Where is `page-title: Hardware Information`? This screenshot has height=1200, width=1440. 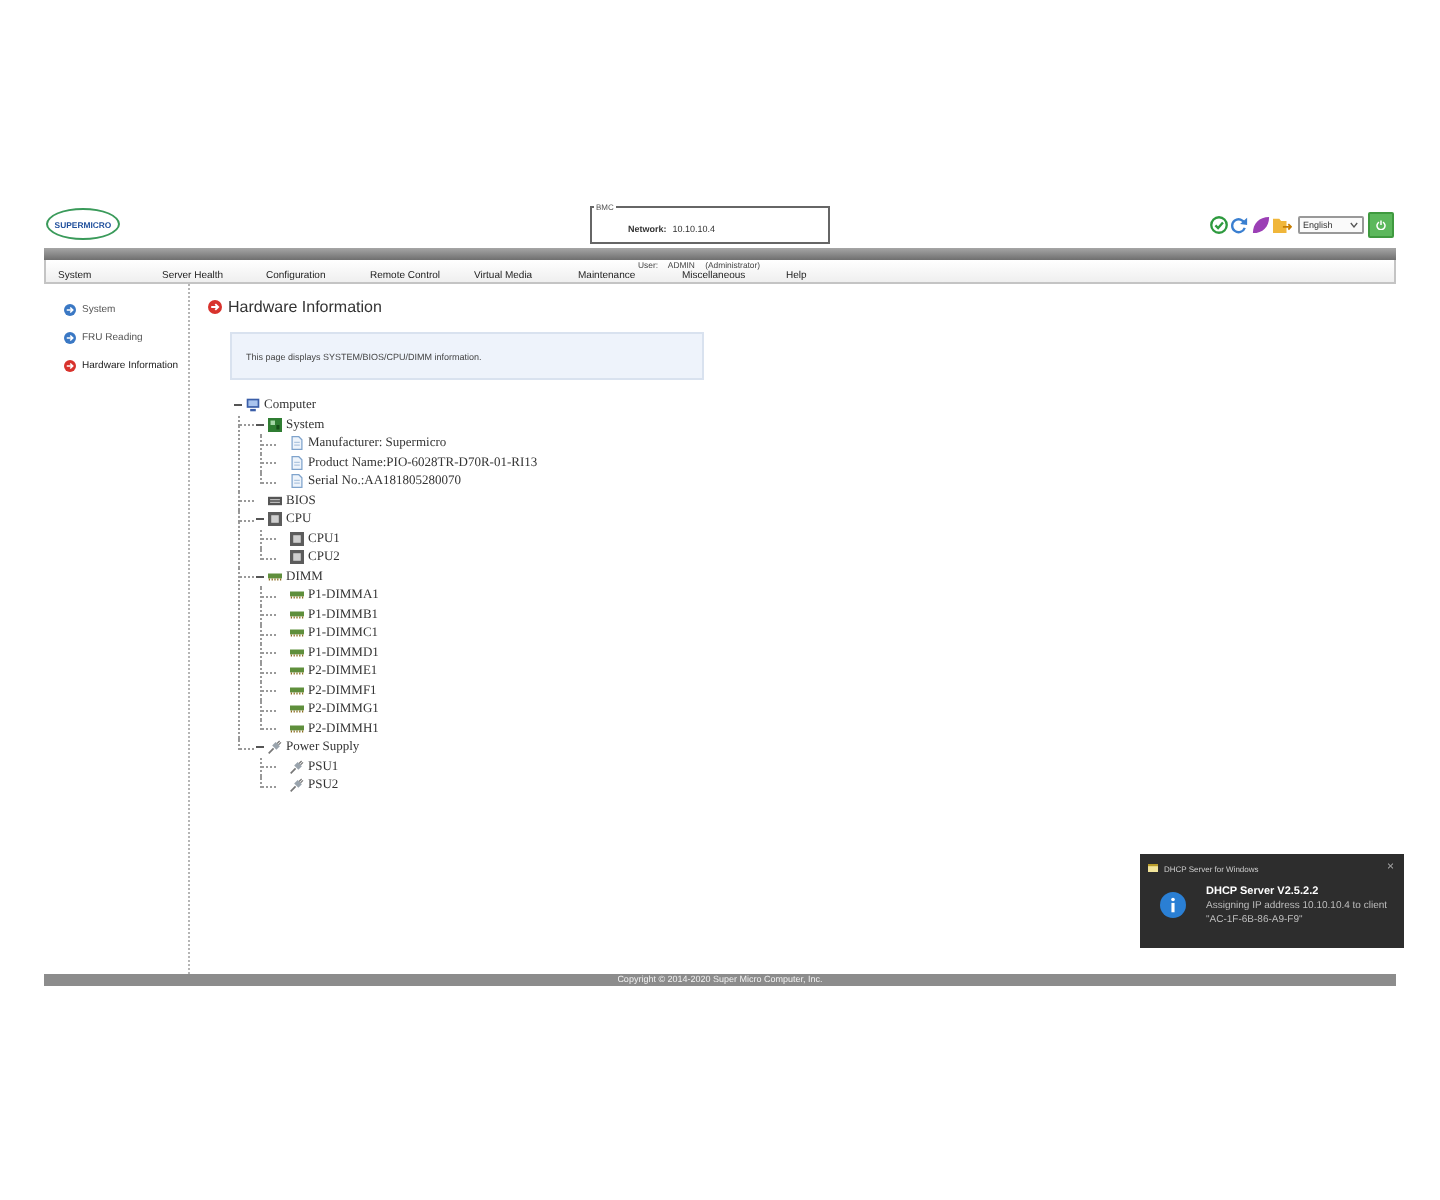
page-title: Hardware Information is located at coordinates (305, 306).